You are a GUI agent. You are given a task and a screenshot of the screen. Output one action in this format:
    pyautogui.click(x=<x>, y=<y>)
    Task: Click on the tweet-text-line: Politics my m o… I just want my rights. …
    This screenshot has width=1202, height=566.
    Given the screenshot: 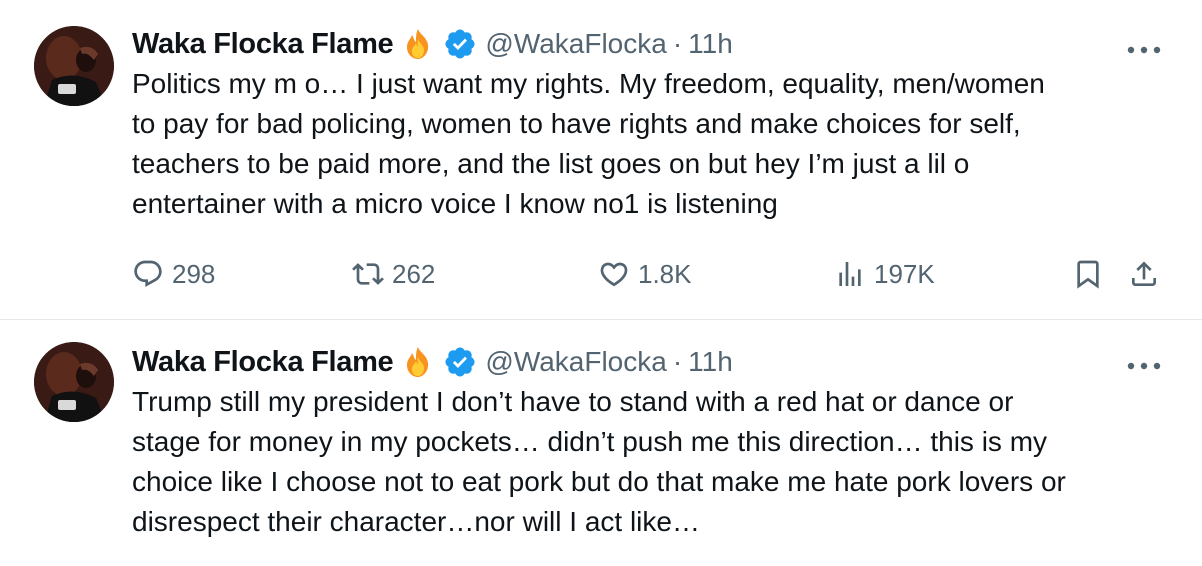 What is the action you would take?
    pyautogui.click(x=588, y=83)
    